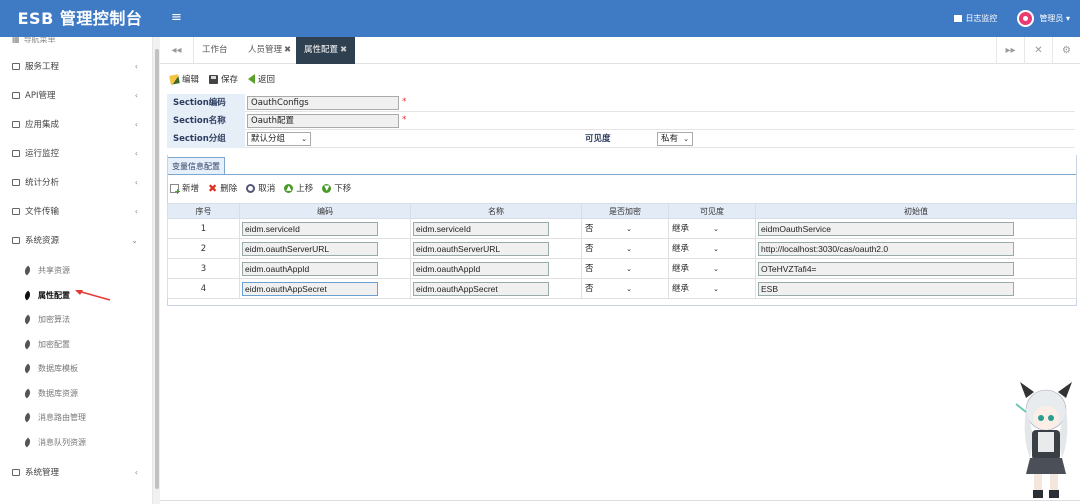 The image size is (1080, 504). What do you see at coordinates (326, 50) in the screenshot?
I see `tab-property-config: 属性配置 ✖` at bounding box center [326, 50].